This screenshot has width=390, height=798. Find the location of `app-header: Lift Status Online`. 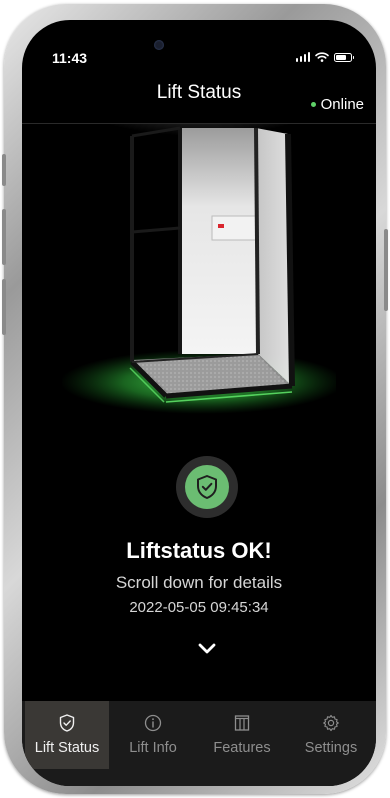

app-header: Lift Status Online is located at coordinates (199, 96).